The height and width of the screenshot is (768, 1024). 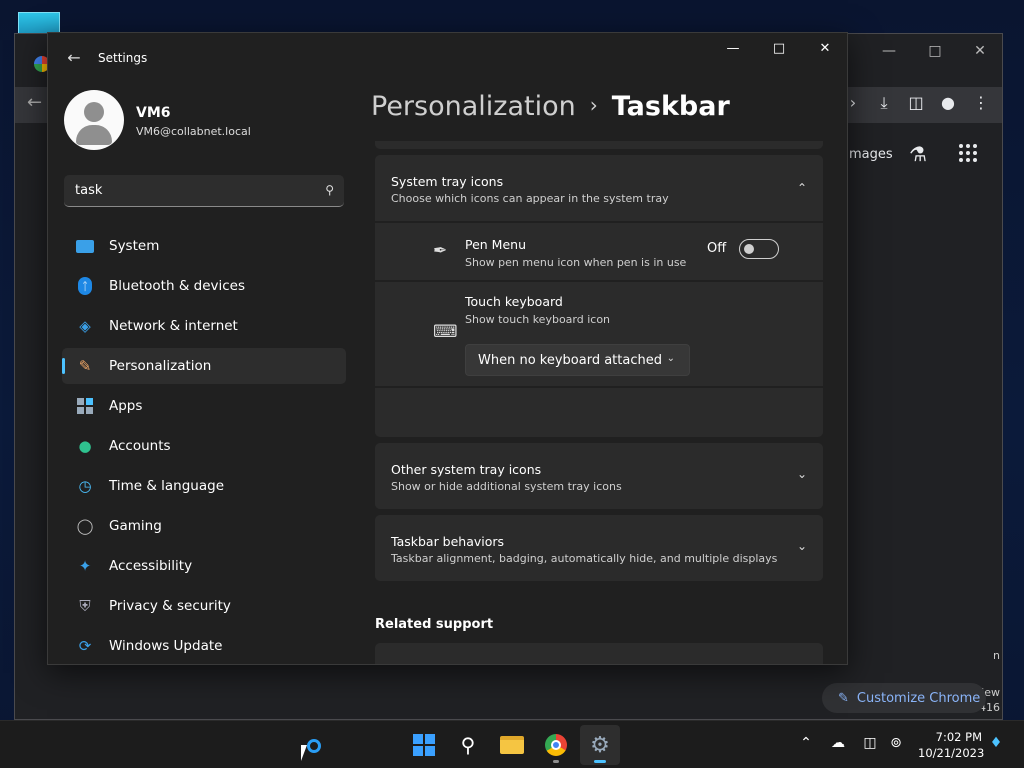 I want to click on minimize-icon: —, so click(x=733, y=51).